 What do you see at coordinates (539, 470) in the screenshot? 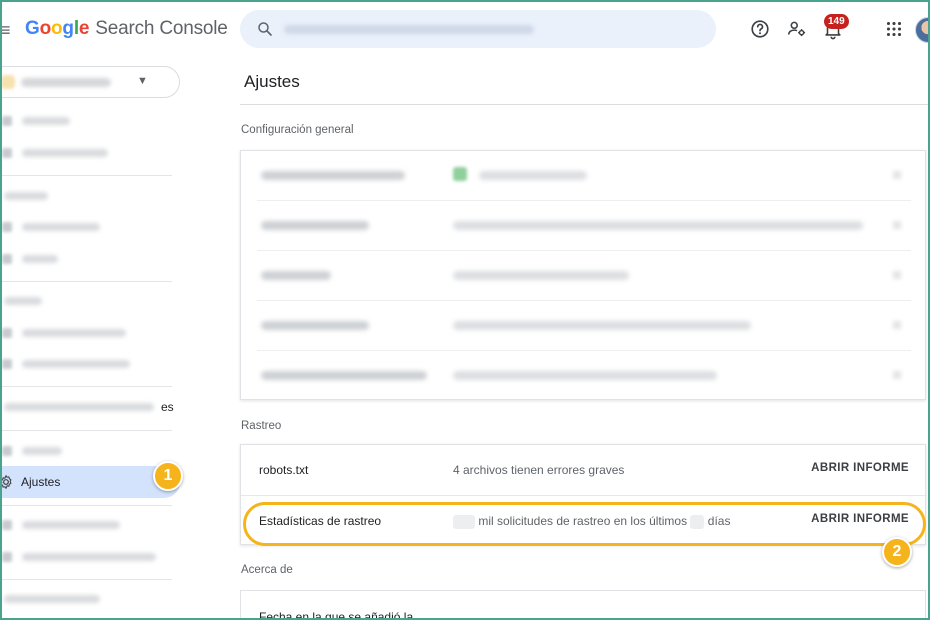
I see `crawl-row-description: 4 archivos tienen errores graves` at bounding box center [539, 470].